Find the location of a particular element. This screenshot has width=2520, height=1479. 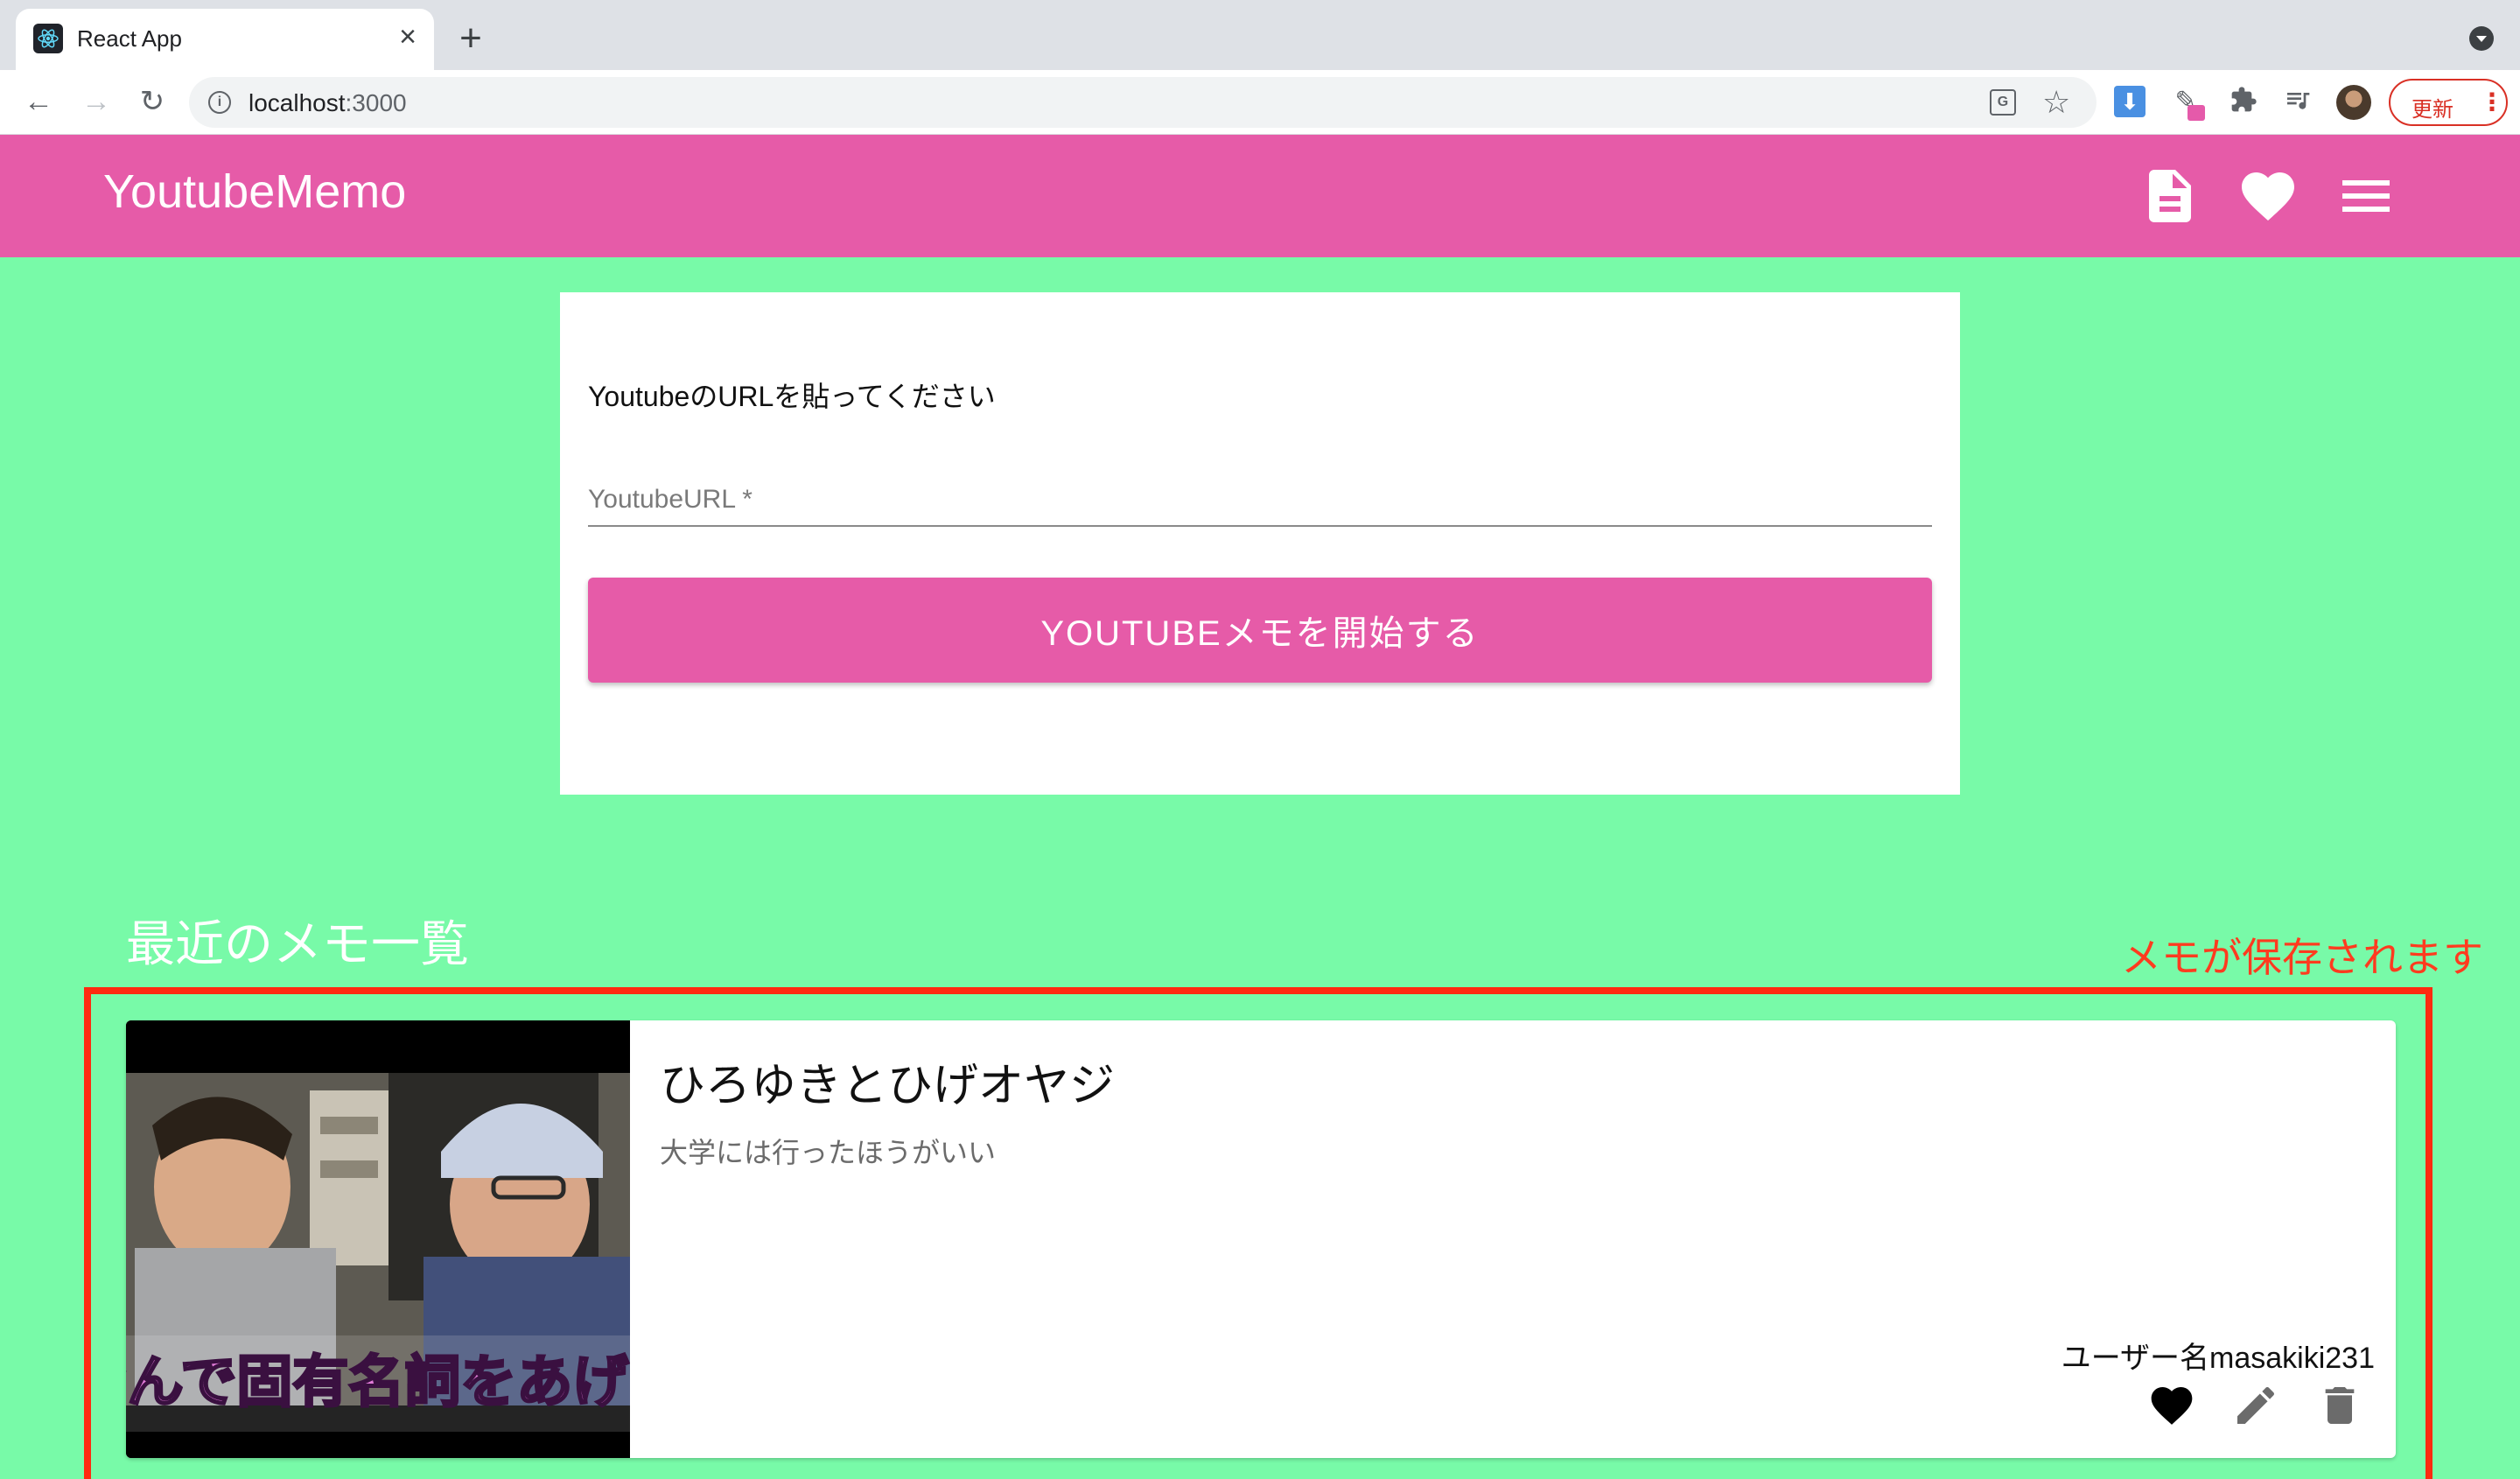

app-title: YoutubeMemo is located at coordinates (254, 192).